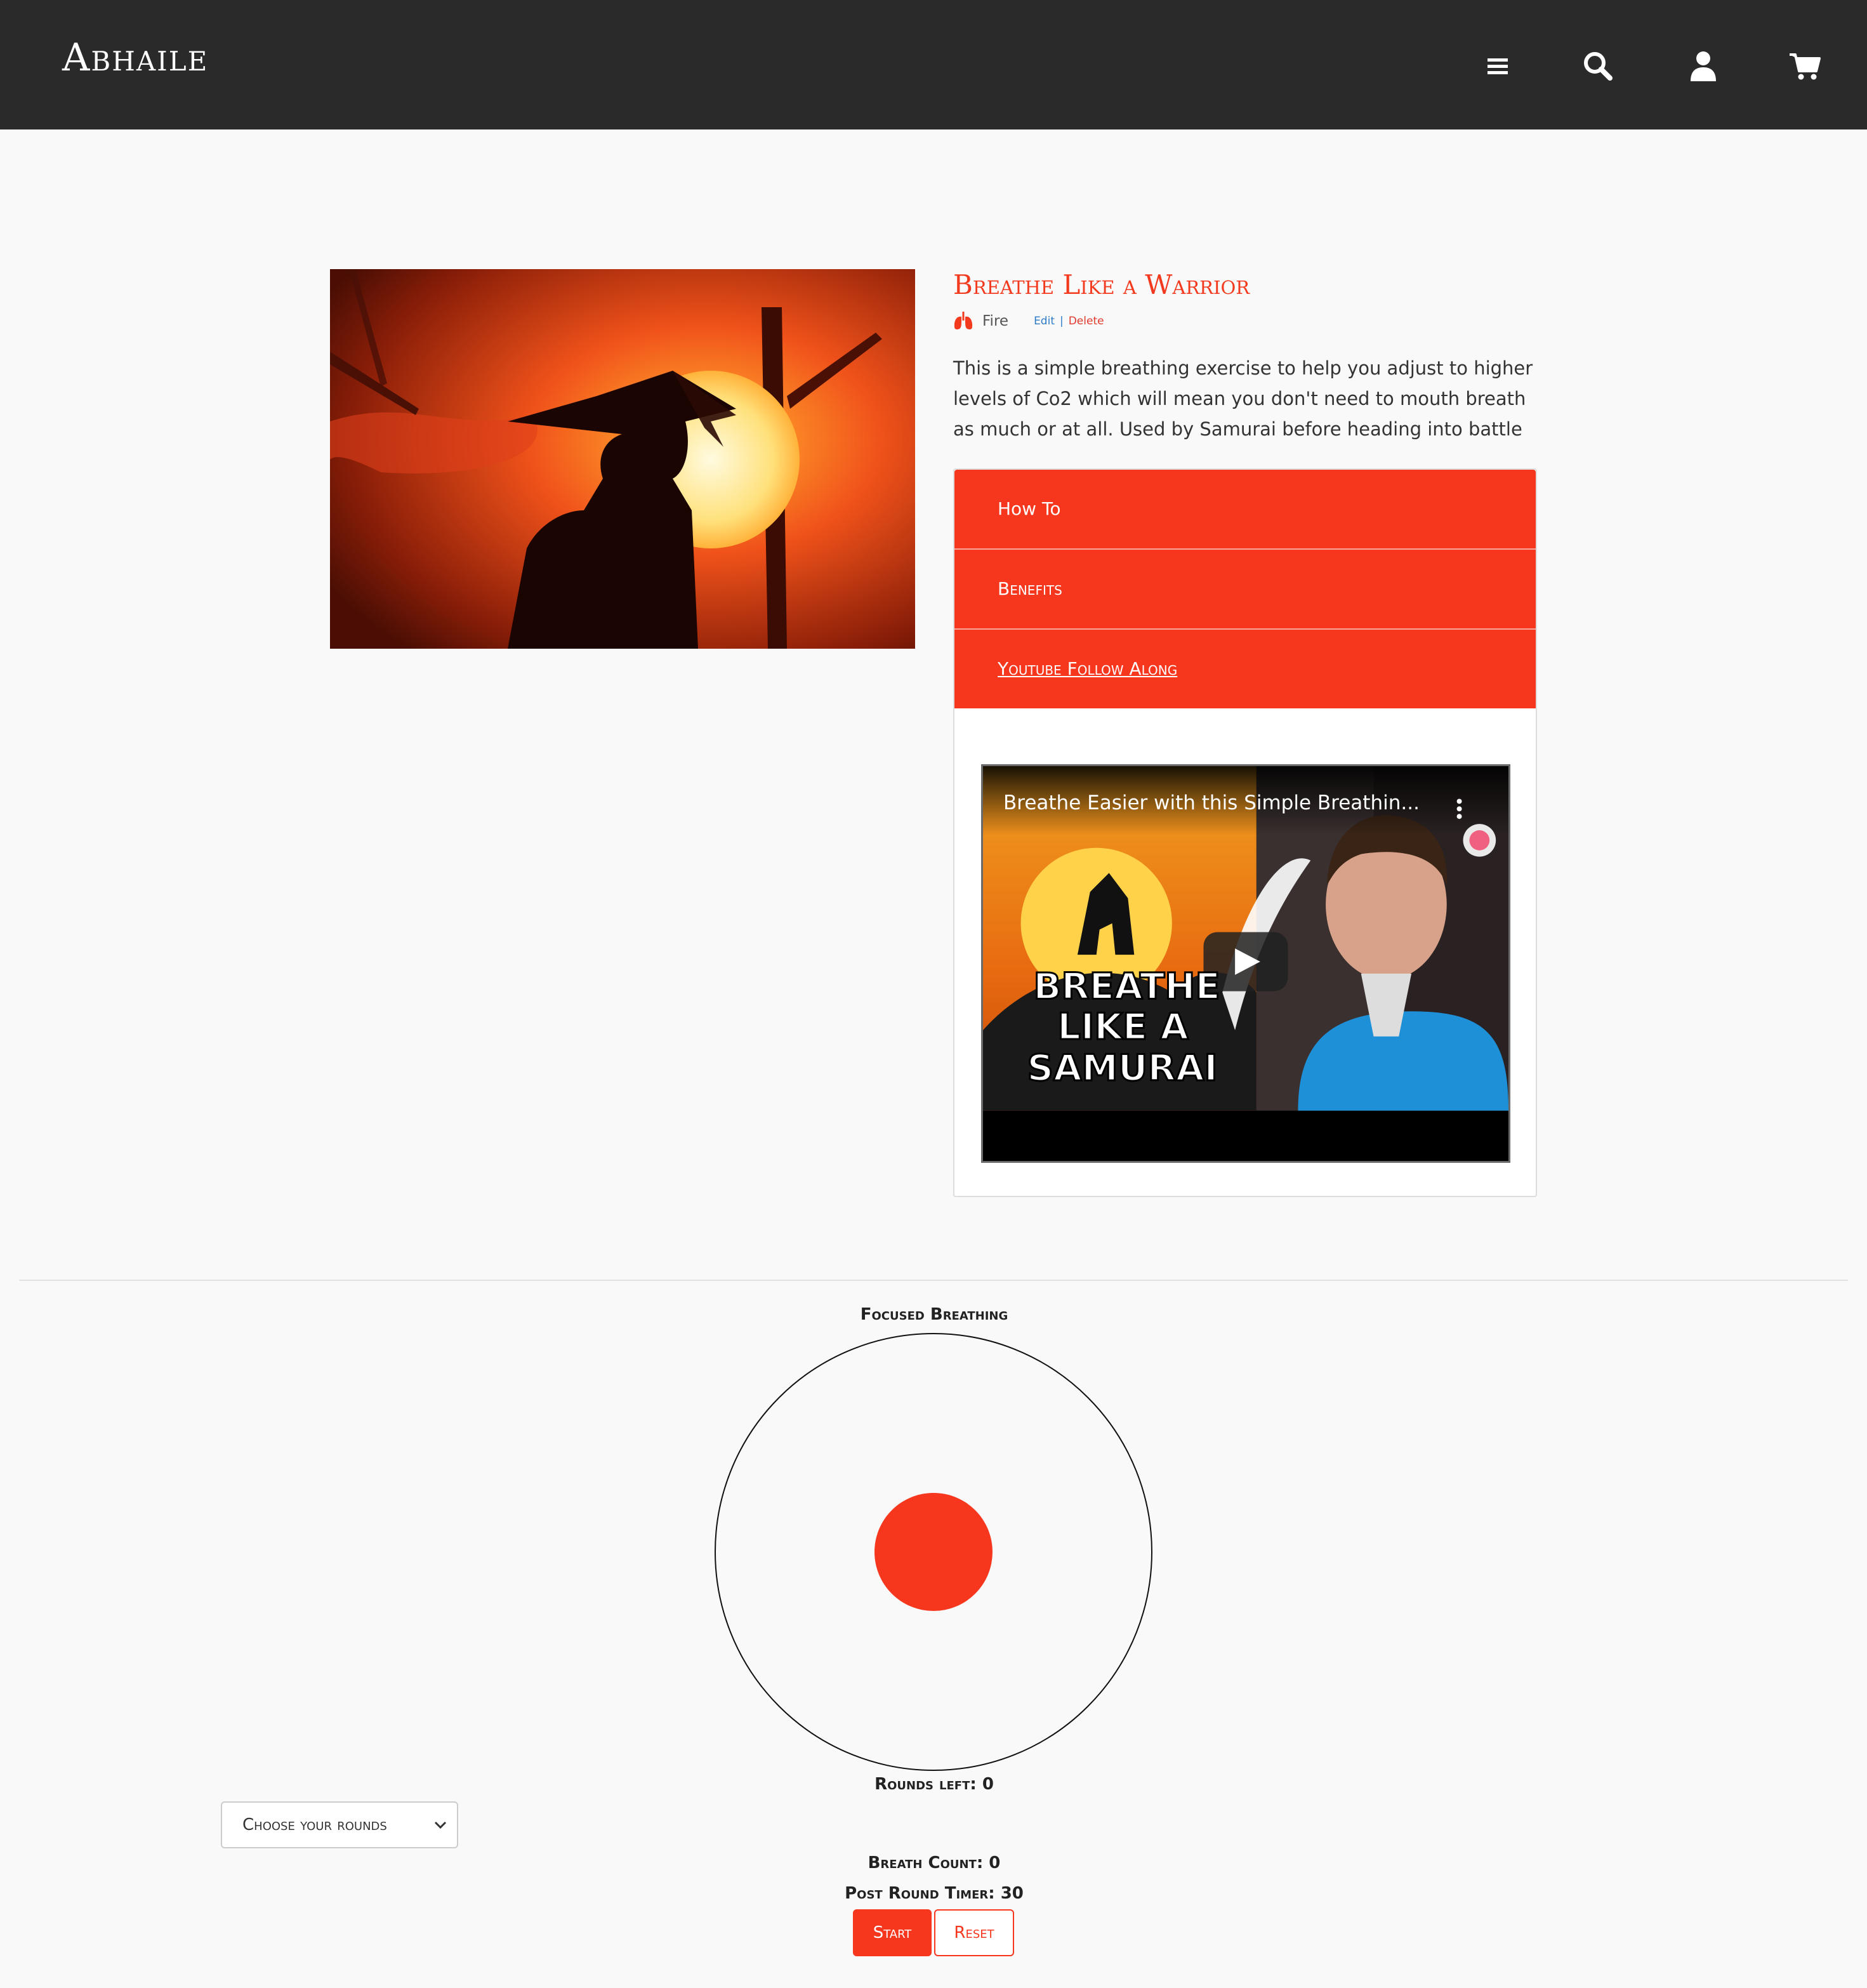  Describe the element at coordinates (1123, 1026) in the screenshot. I see `thumb-text: LIKE A` at that location.